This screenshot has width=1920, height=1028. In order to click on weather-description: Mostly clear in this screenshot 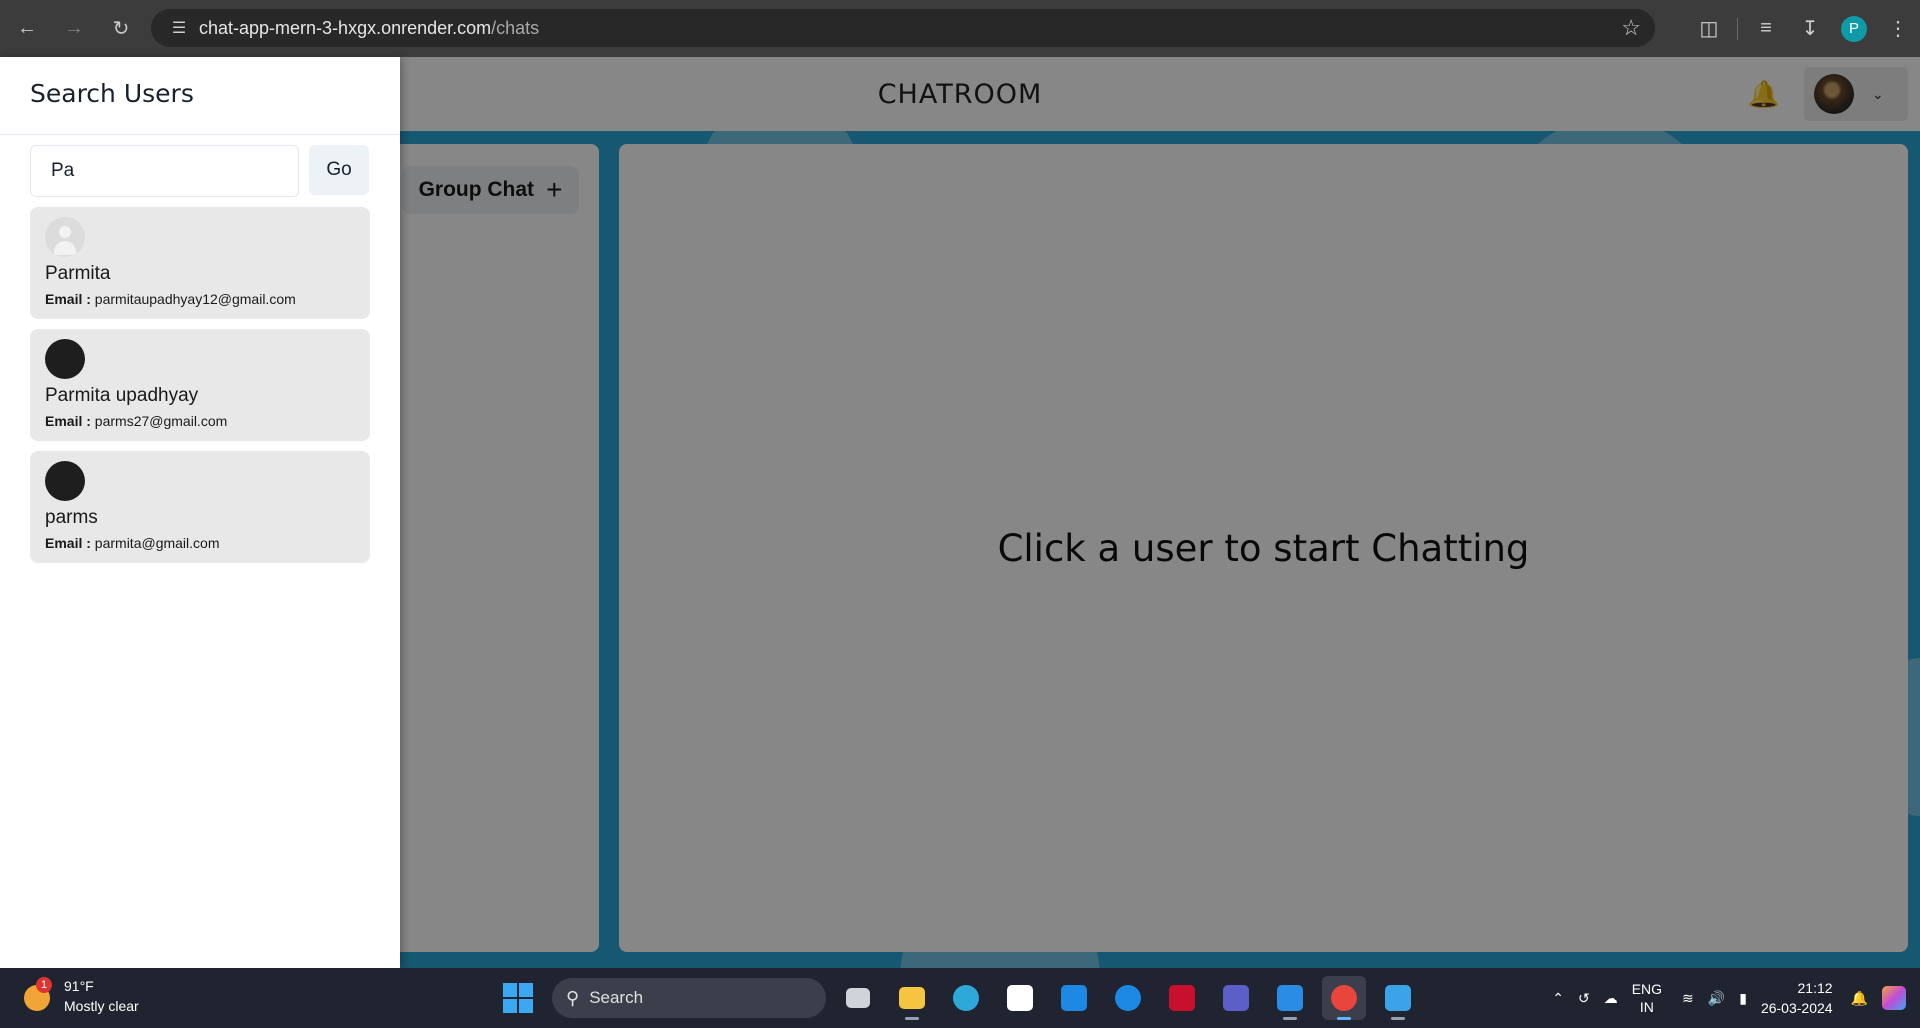, I will do `click(101, 1006)`.